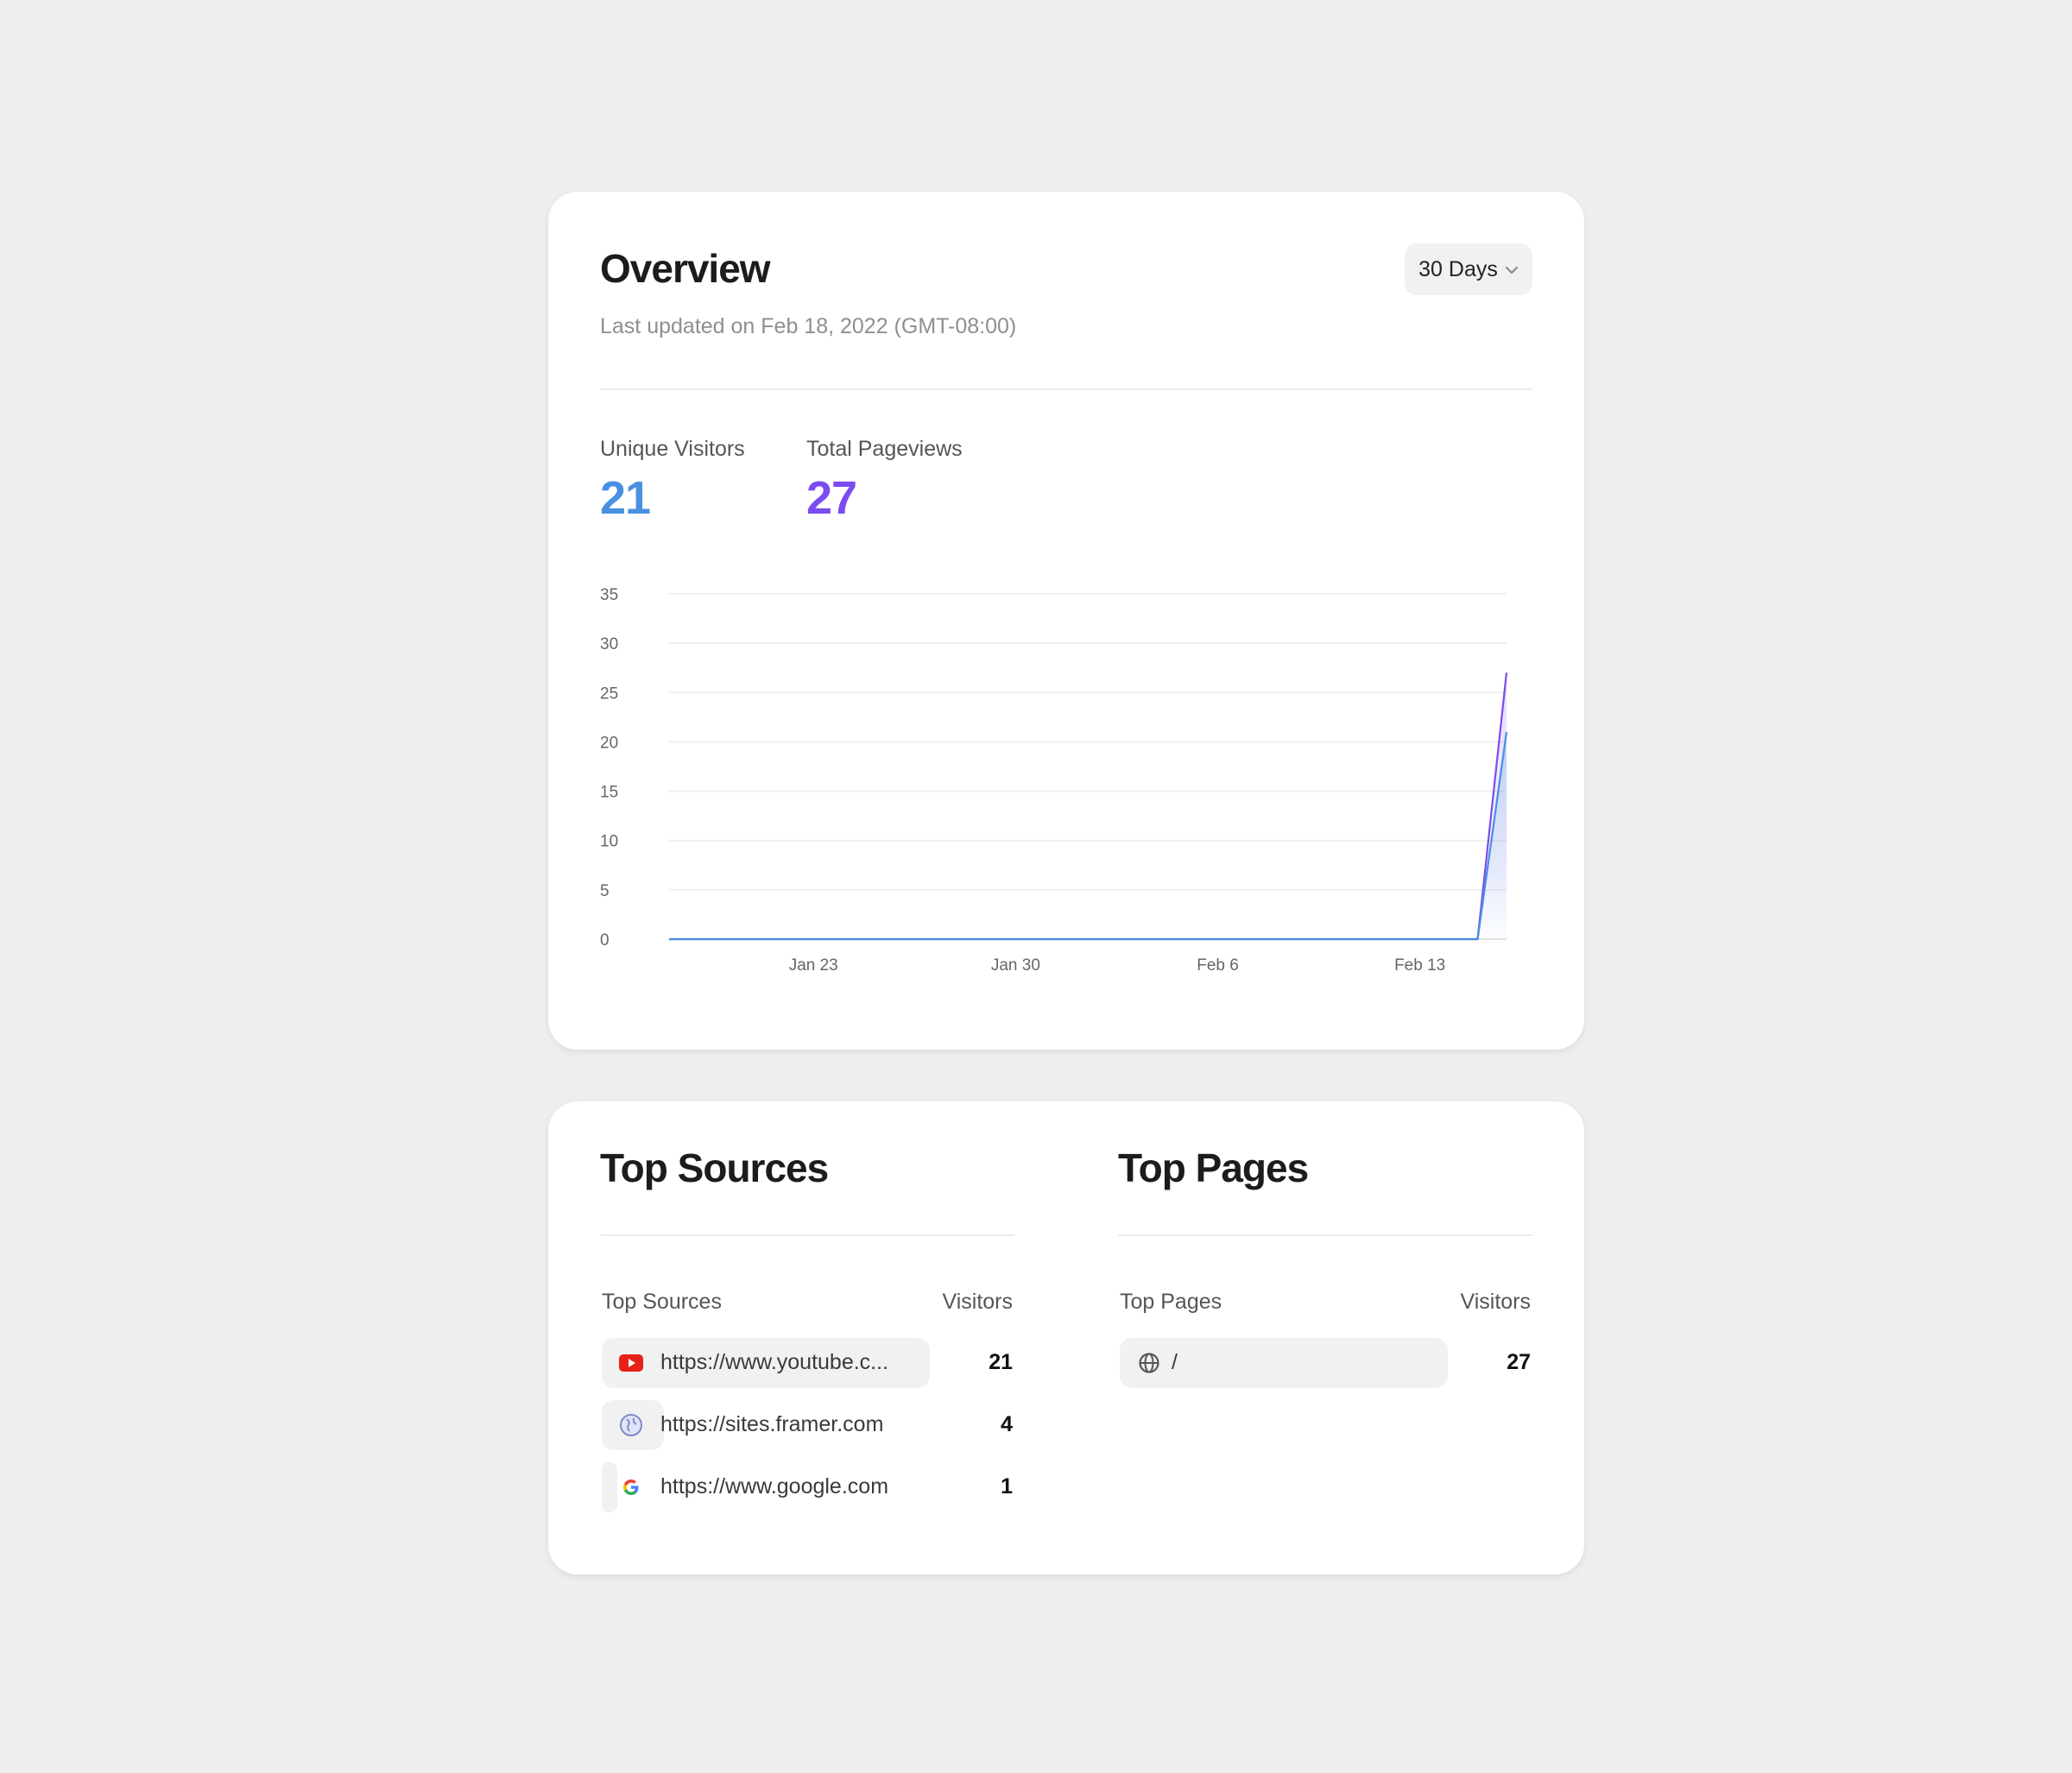  I want to click on y-tick-label: 5, so click(605, 891).